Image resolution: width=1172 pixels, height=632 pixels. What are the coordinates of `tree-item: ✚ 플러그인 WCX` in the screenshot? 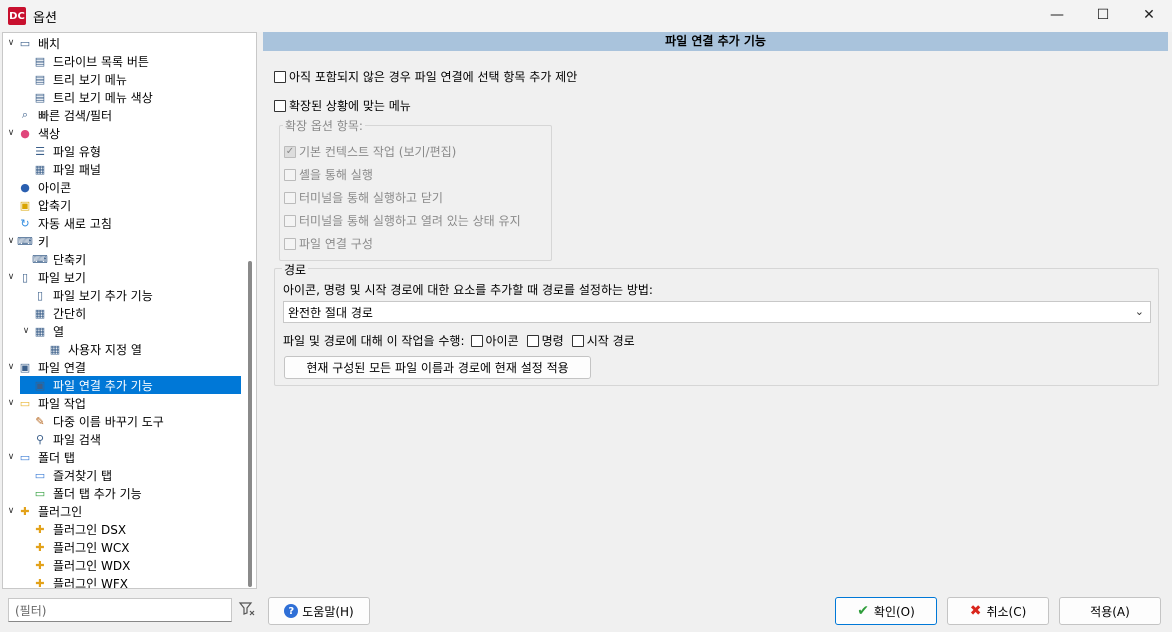 It's located at (75, 547).